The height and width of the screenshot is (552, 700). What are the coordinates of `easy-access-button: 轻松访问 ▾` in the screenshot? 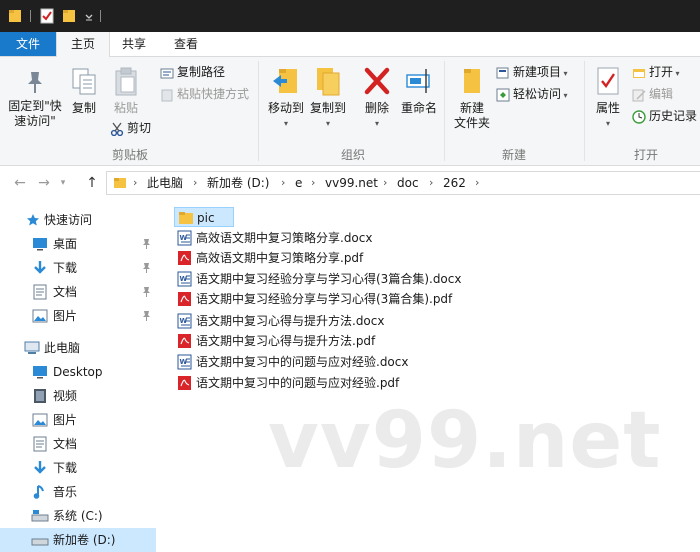 It's located at (532, 94).